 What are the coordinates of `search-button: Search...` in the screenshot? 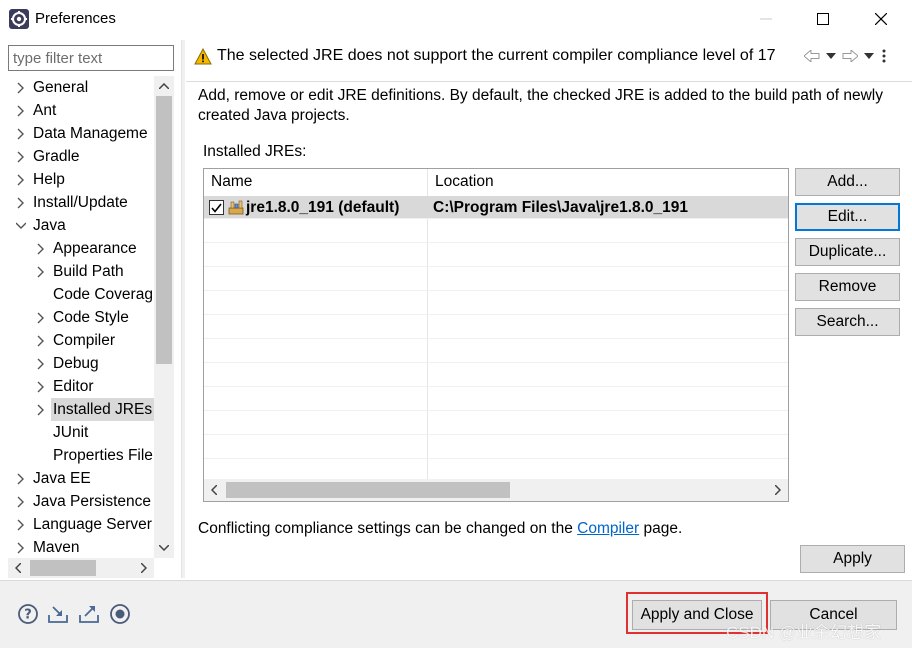 It's located at (847, 322).